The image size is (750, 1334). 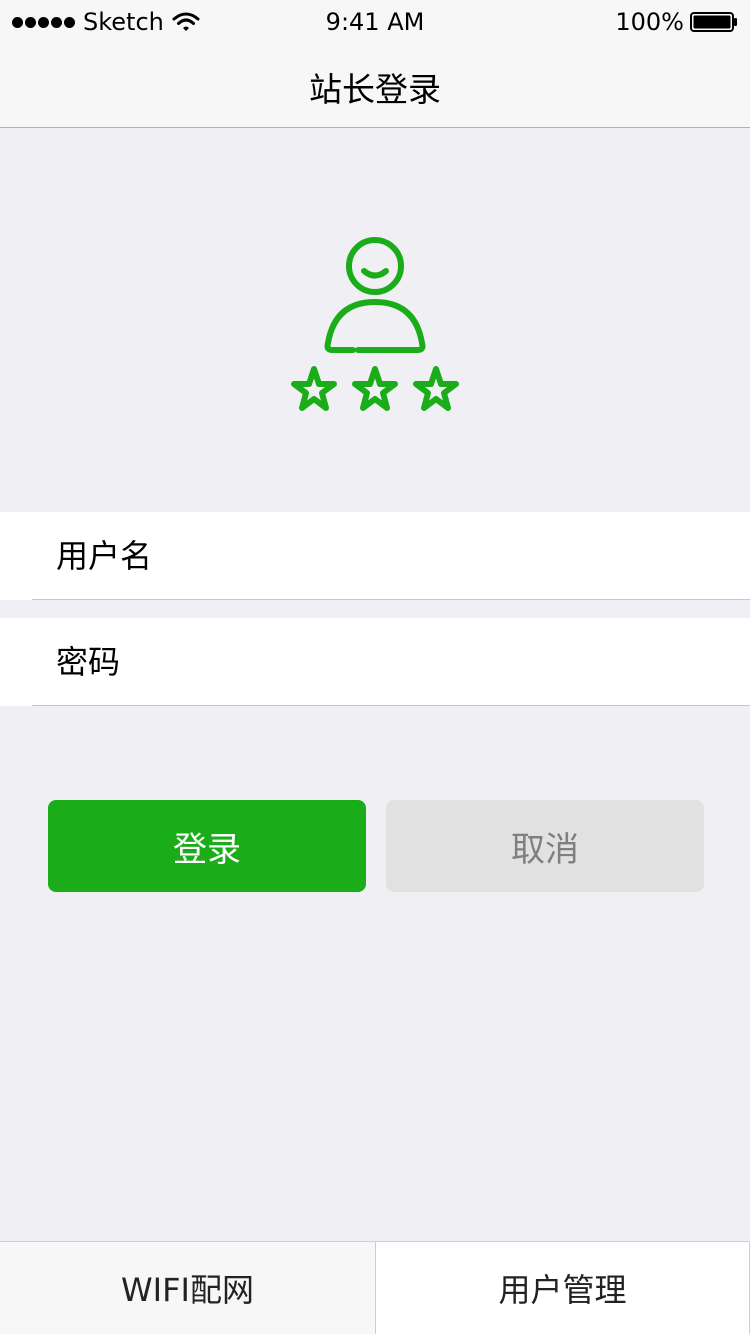 What do you see at coordinates (649, 22) in the screenshot?
I see `battery-percentage: 100%` at bounding box center [649, 22].